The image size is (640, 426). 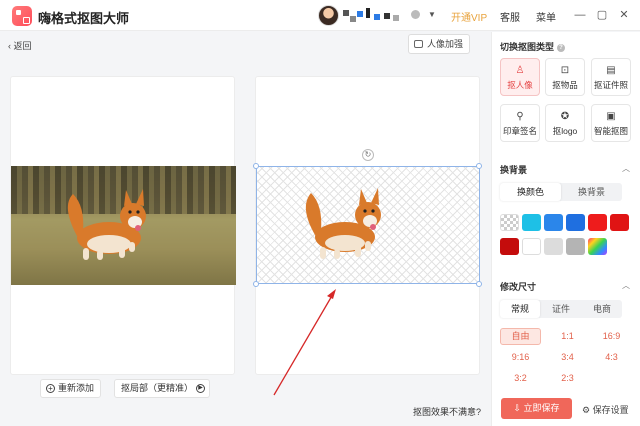 I want to click on unsatisfied-link: 抠图效果不满意?, so click(x=447, y=411).